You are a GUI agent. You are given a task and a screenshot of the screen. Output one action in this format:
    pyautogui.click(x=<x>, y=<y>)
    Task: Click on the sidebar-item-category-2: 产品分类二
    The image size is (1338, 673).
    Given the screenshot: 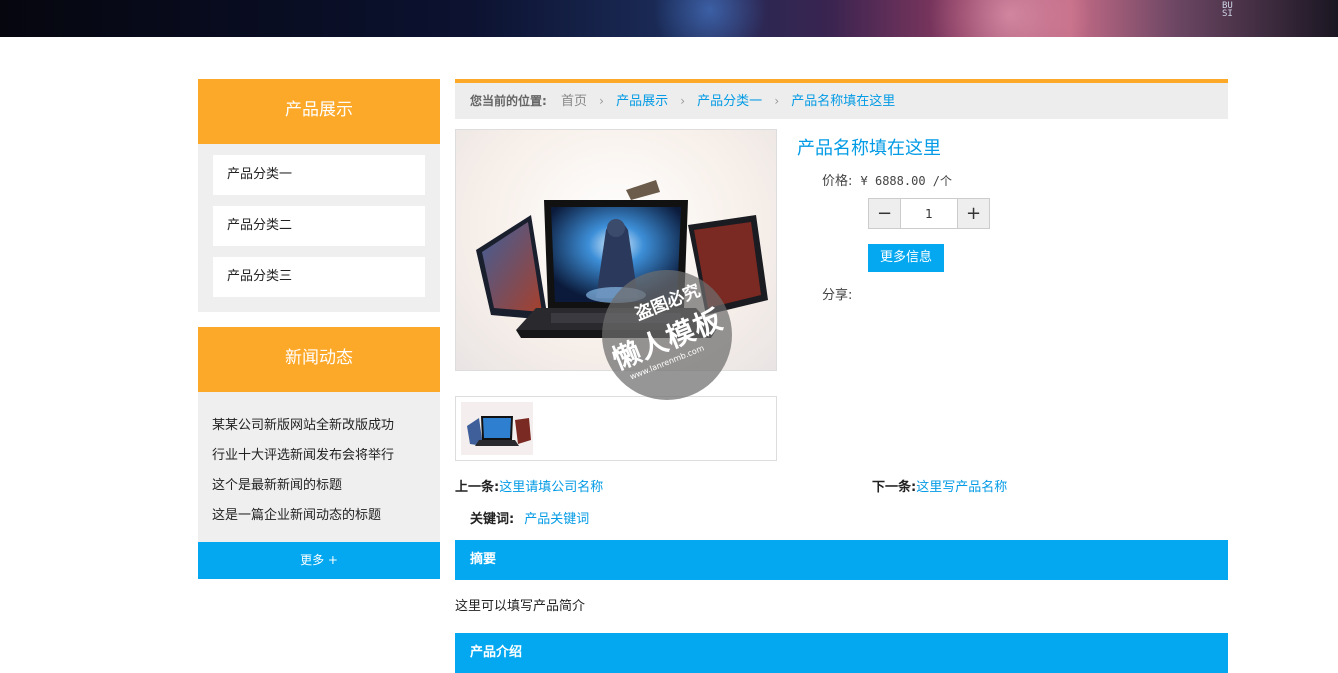 What is the action you would take?
    pyautogui.click(x=319, y=226)
    